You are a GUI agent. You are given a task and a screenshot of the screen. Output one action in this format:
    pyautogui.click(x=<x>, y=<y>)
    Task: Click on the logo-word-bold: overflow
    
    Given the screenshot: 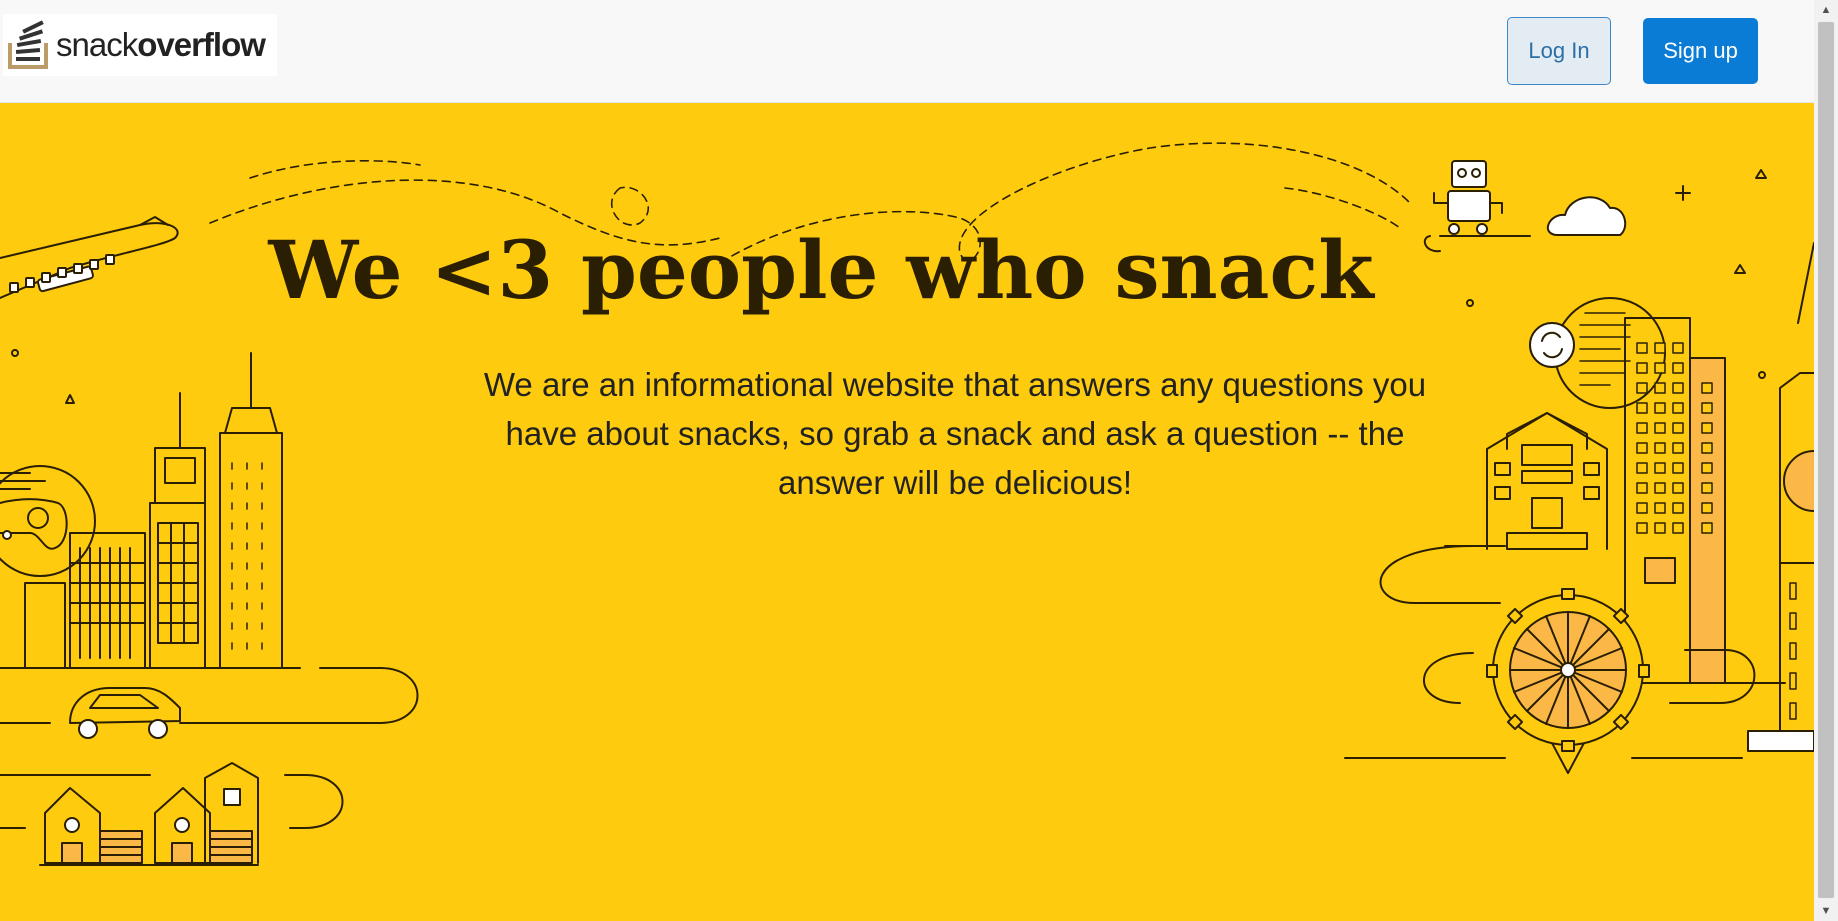 What is the action you would take?
    pyautogui.click(x=201, y=44)
    